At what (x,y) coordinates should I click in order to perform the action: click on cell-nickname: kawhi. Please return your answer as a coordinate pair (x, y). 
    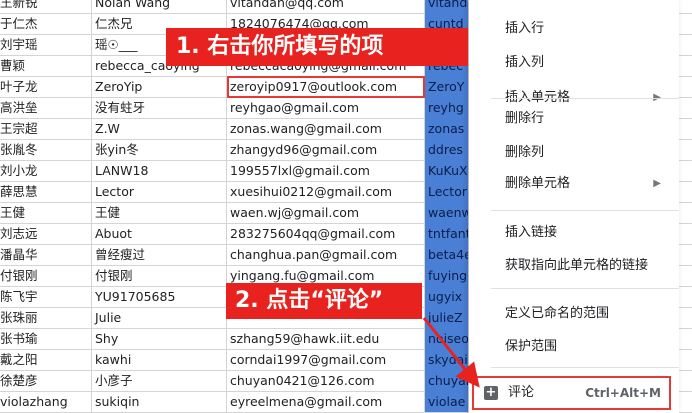
    Looking at the image, I should click on (159, 360).